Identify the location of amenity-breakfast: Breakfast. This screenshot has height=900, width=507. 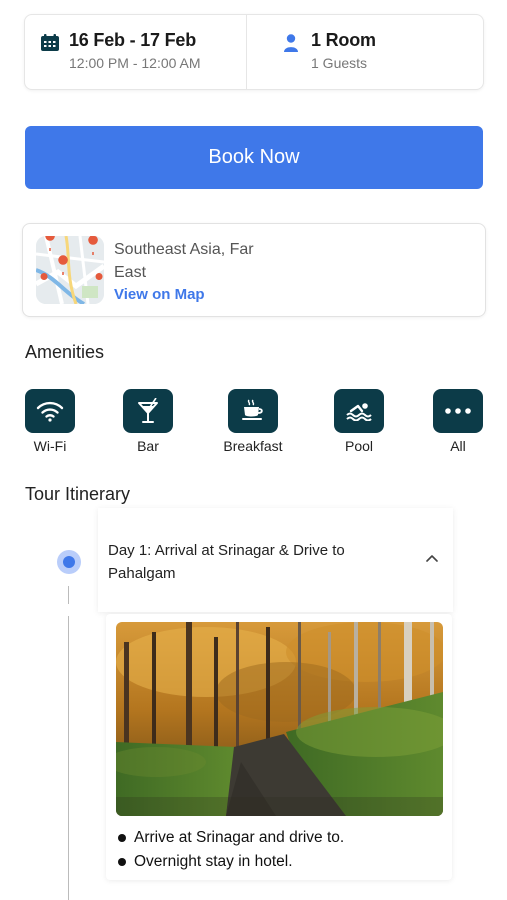
(253, 421).